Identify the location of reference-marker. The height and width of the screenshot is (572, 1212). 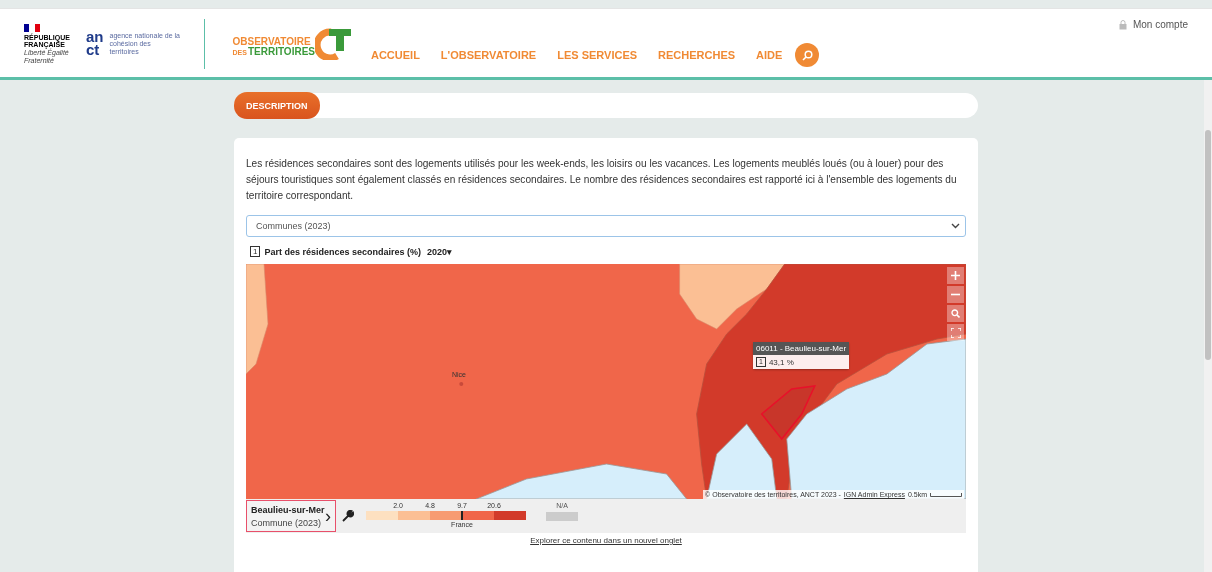
(462, 515).